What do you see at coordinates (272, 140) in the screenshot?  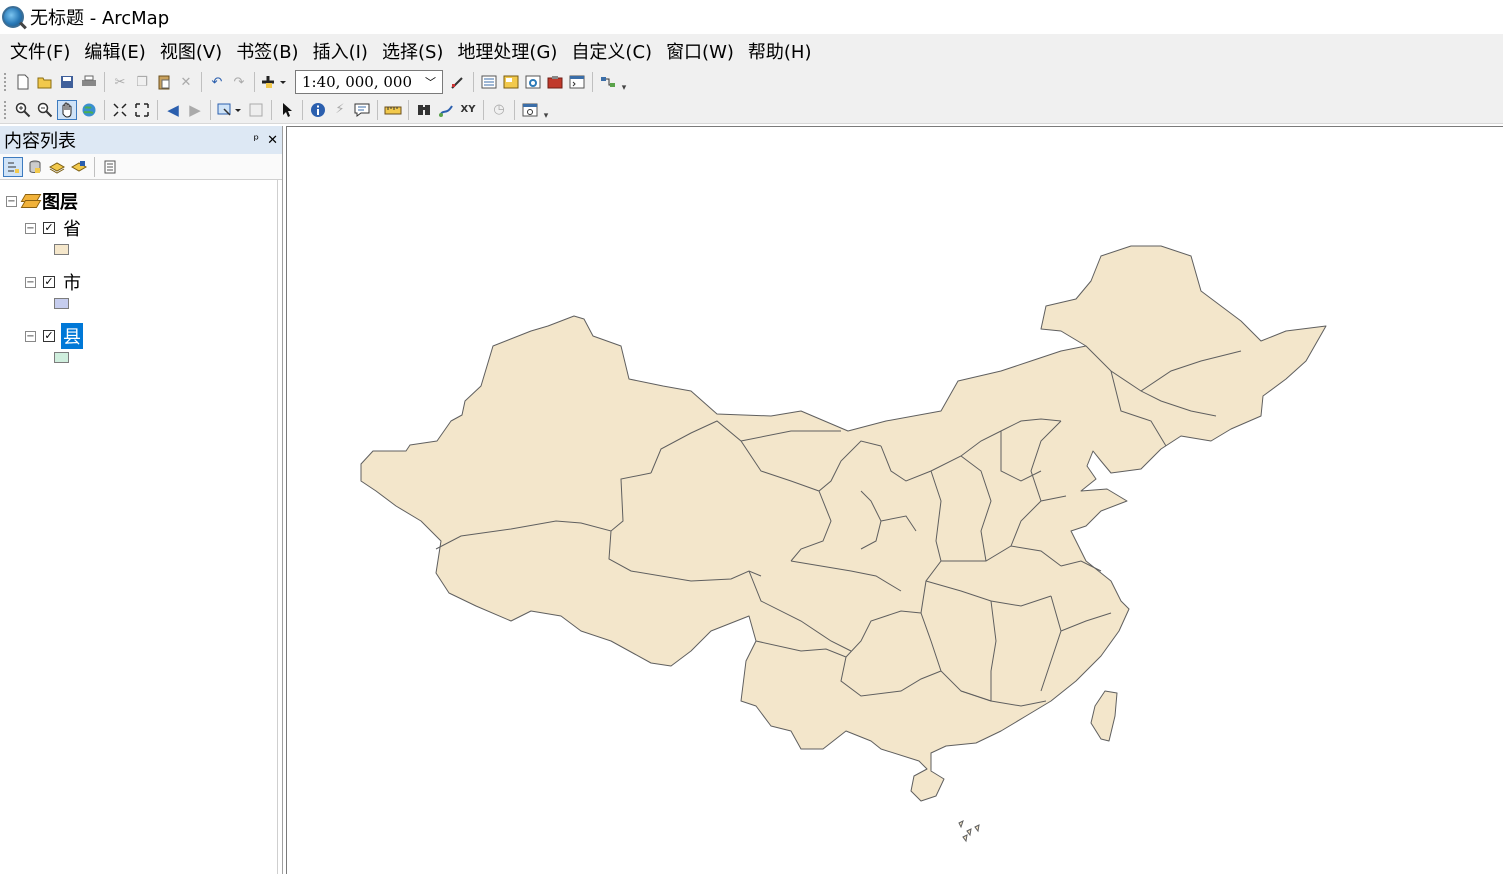 I see `close-icon: ✕` at bounding box center [272, 140].